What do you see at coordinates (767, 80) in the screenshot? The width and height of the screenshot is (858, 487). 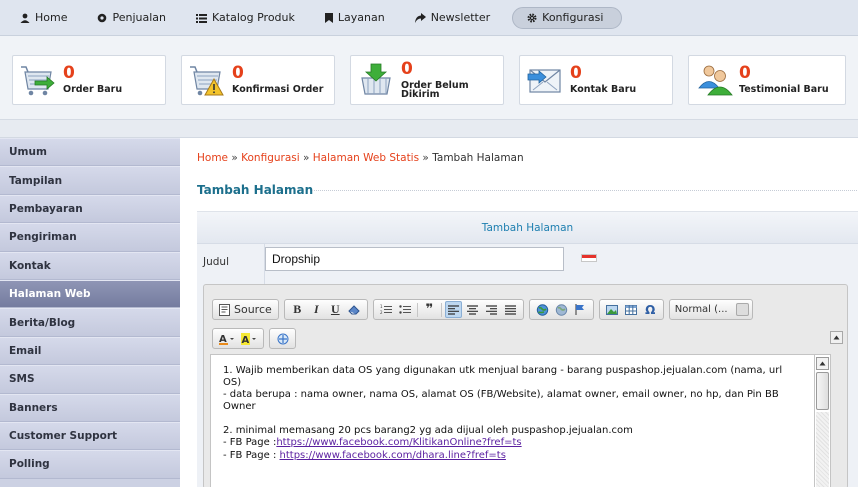 I see `stat-testimonial-baru: 0 Testimonial Baru` at bounding box center [767, 80].